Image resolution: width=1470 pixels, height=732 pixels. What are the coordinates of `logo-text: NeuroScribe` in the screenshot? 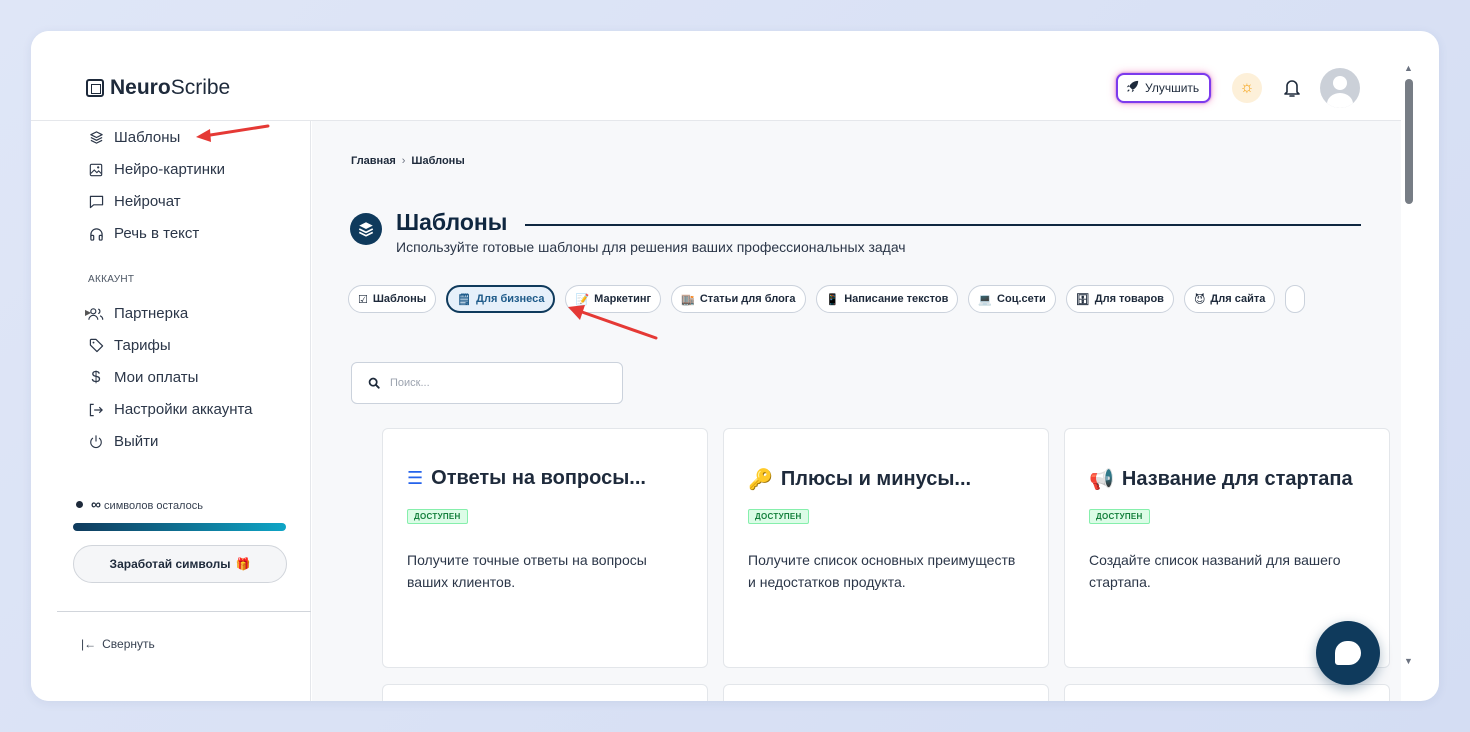 It's located at (170, 87).